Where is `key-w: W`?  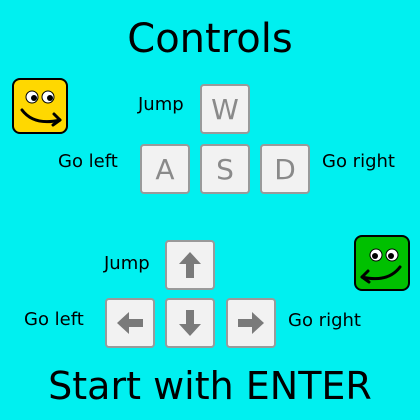 key-w: W is located at coordinates (225, 109).